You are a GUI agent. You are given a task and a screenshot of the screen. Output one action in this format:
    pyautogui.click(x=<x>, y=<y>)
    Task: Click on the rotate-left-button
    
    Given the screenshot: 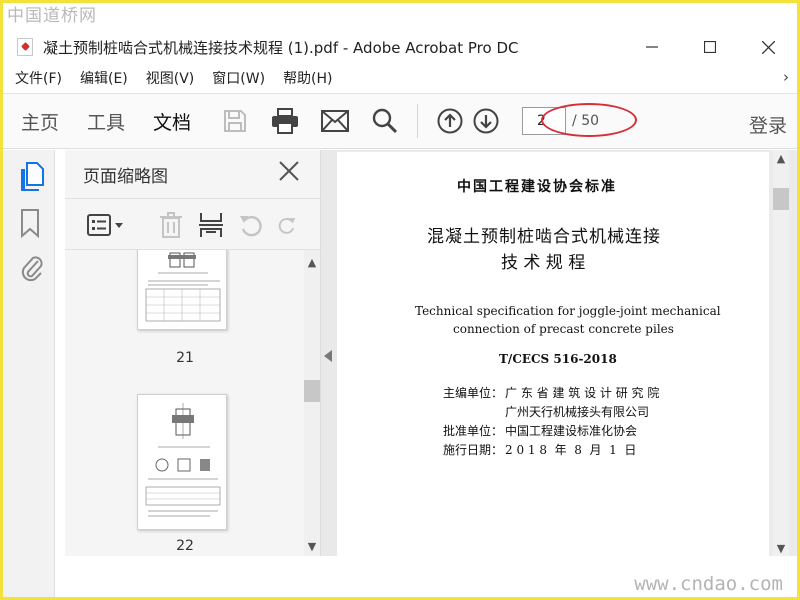 What is the action you would take?
    pyautogui.click(x=251, y=225)
    